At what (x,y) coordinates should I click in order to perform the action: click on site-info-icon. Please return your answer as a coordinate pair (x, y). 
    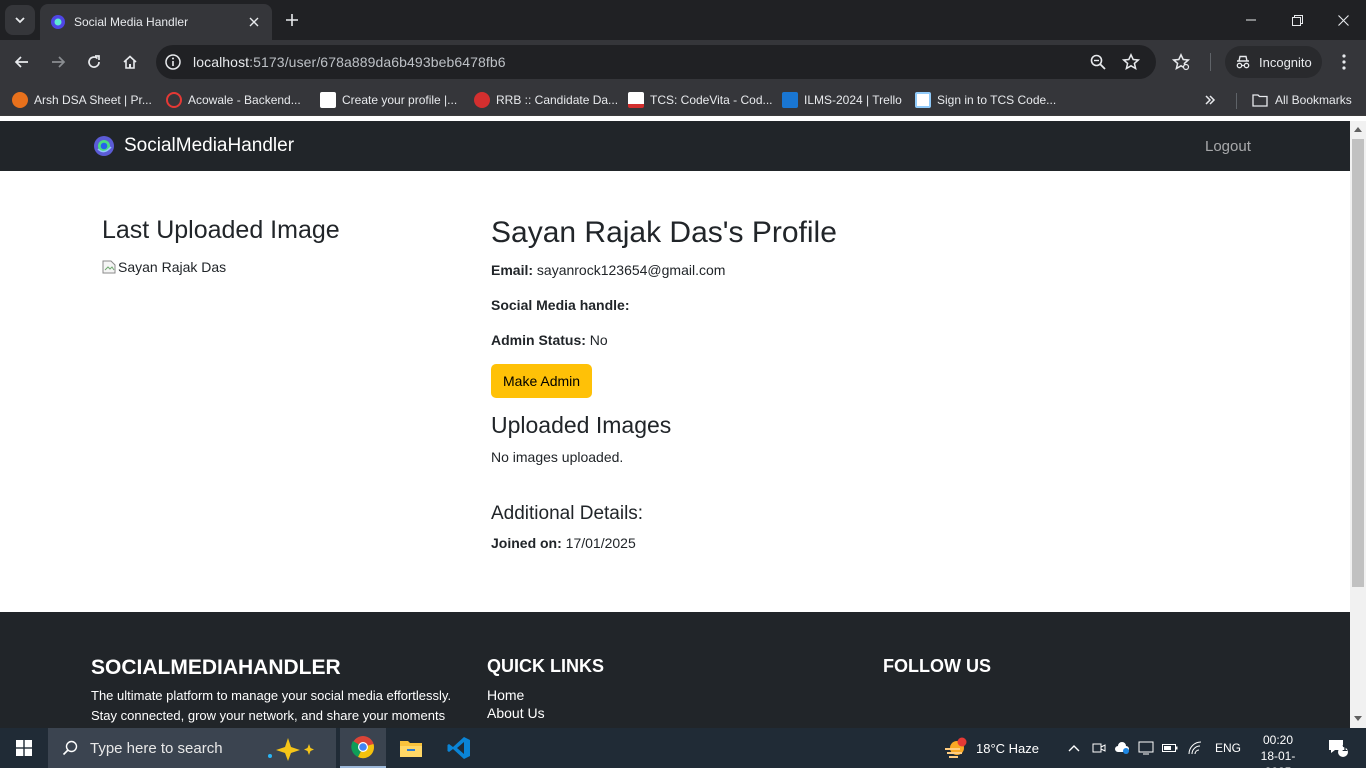
    Looking at the image, I should click on (173, 62).